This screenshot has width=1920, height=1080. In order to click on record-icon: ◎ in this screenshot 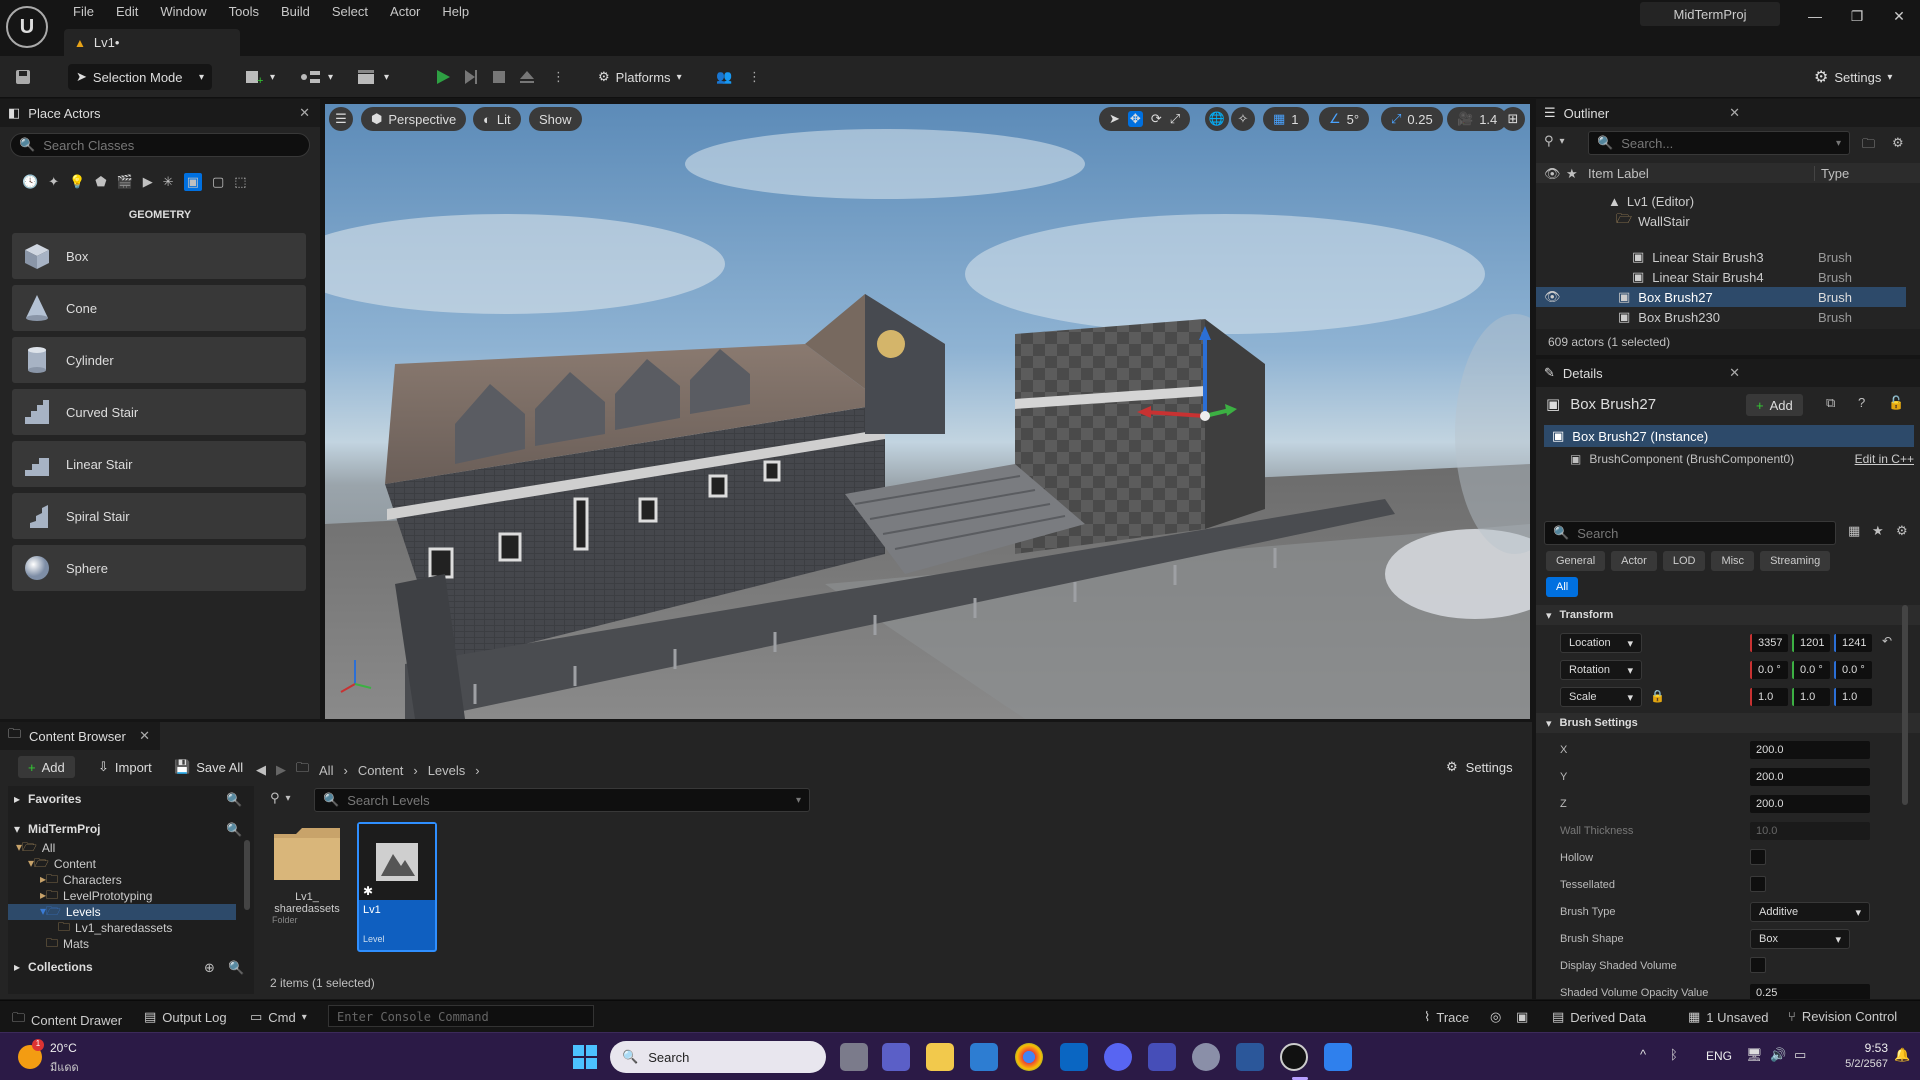, I will do `click(1495, 1017)`.